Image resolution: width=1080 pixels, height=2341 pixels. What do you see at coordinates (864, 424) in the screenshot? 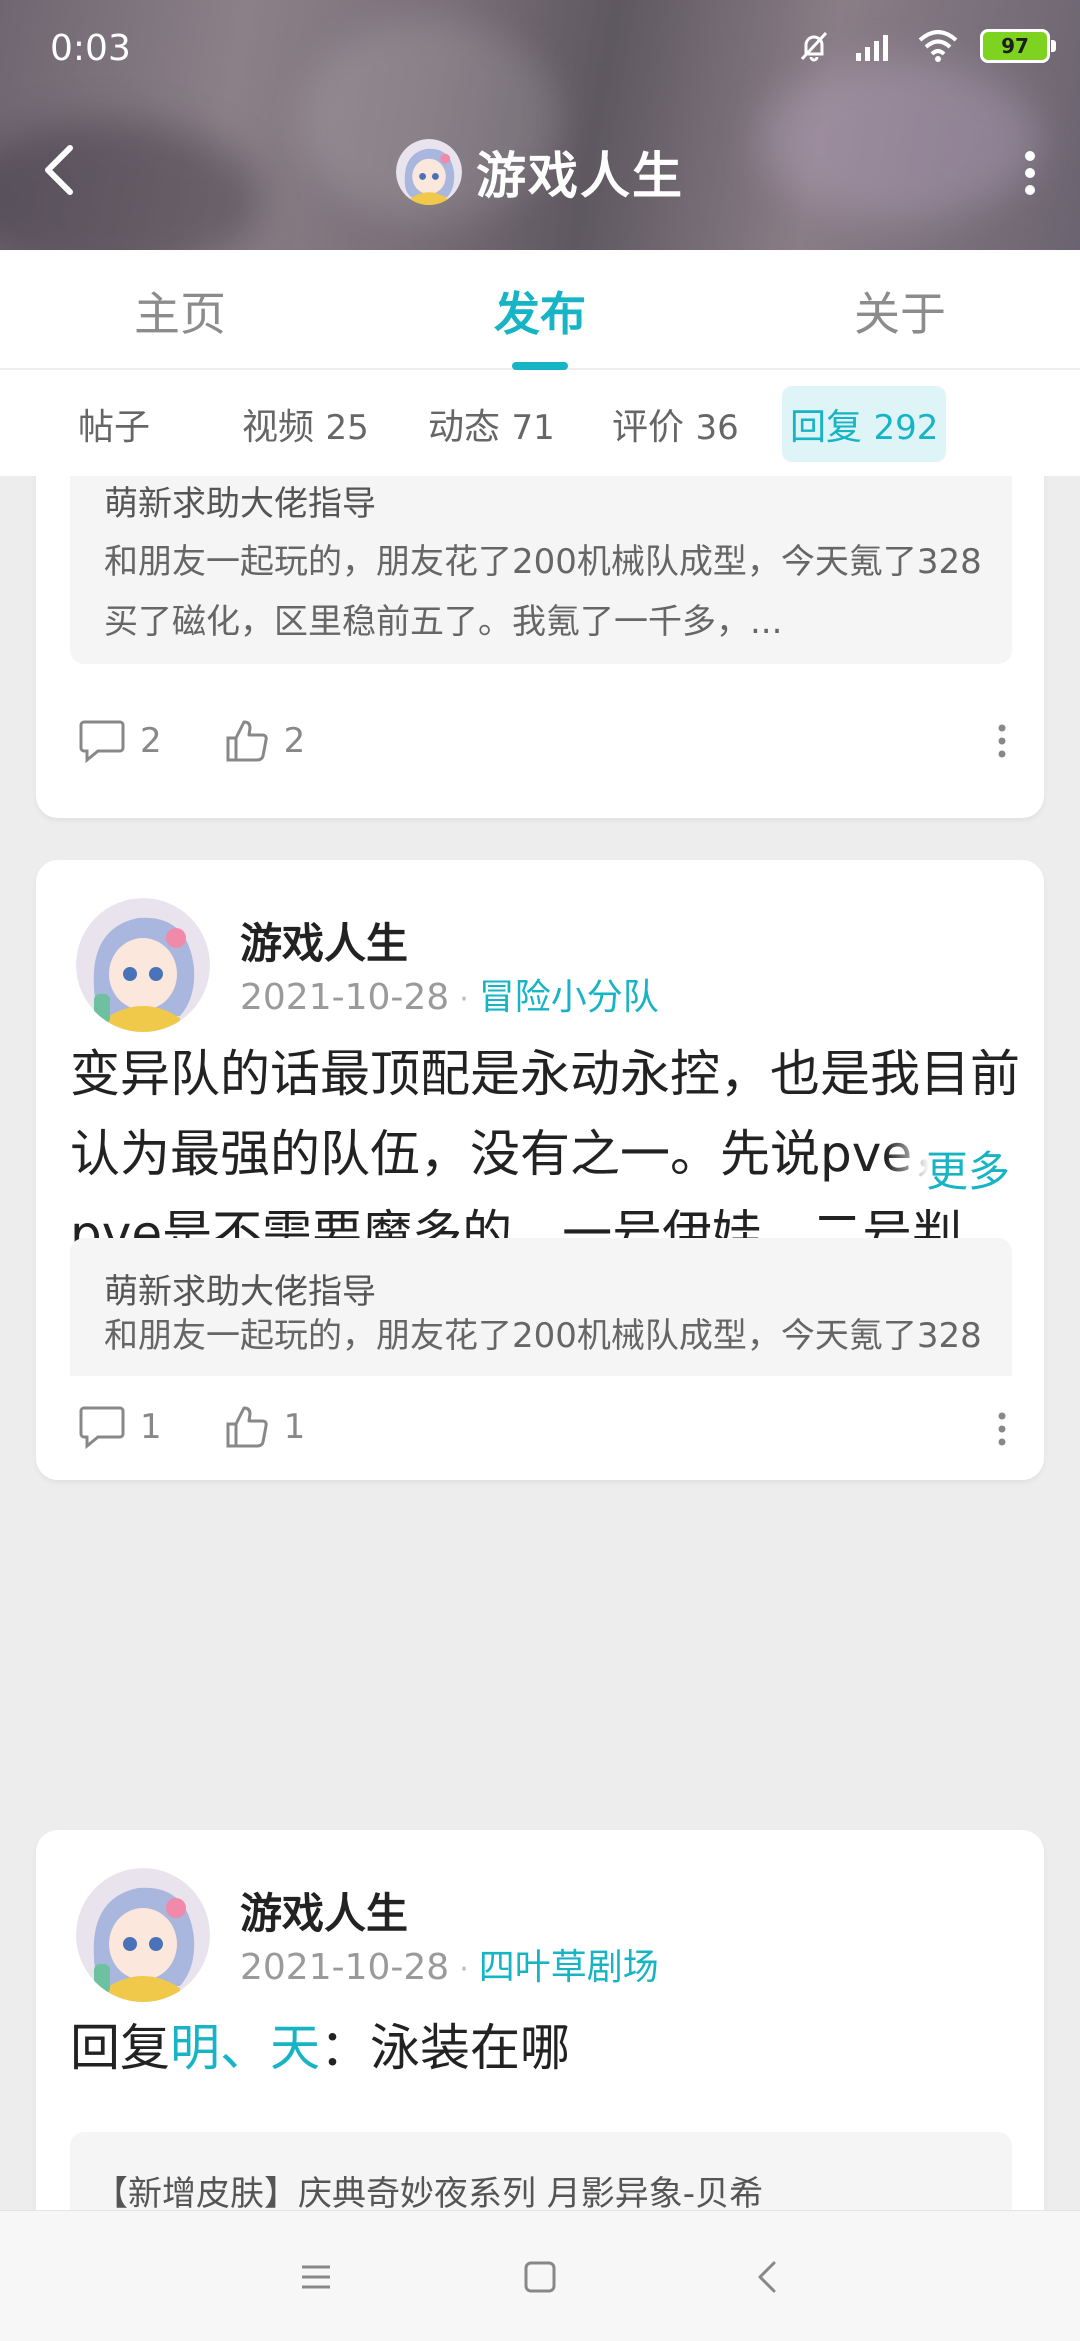
I see `subtab-replies: 回复 292` at bounding box center [864, 424].